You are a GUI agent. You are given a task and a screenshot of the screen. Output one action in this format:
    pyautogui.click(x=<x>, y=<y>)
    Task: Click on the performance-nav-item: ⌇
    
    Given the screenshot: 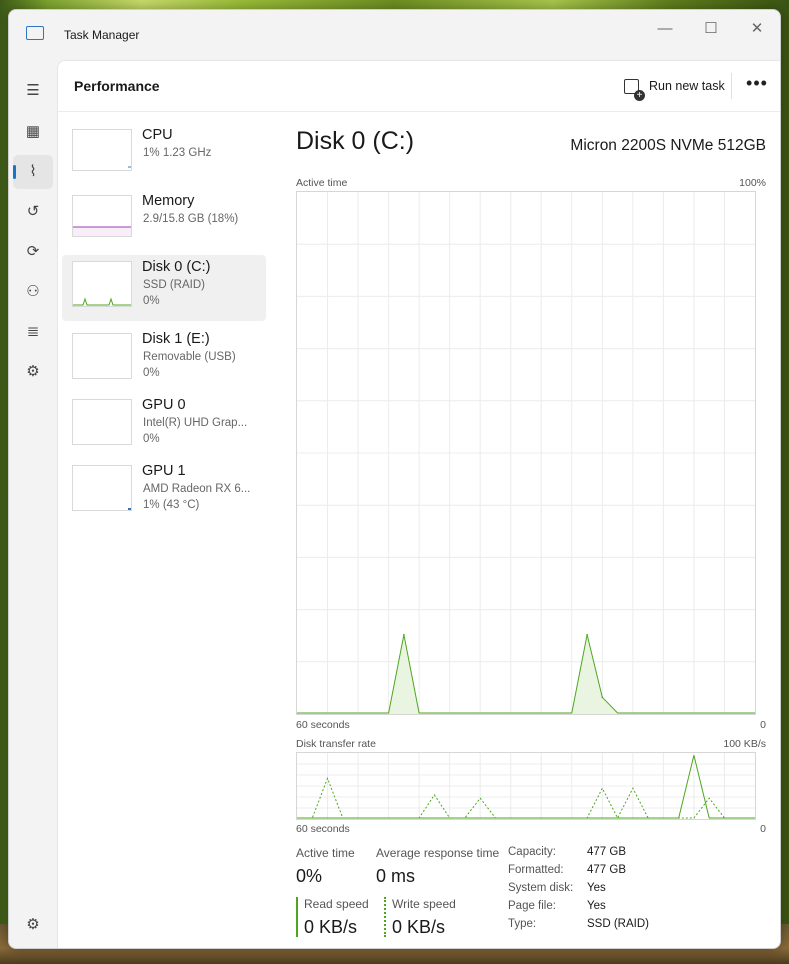 What is the action you would take?
    pyautogui.click(x=33, y=172)
    